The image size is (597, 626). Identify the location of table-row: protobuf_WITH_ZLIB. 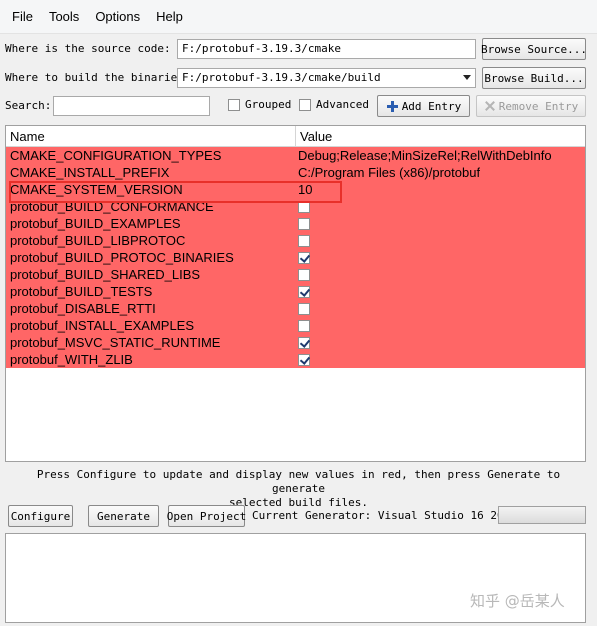
(295, 359).